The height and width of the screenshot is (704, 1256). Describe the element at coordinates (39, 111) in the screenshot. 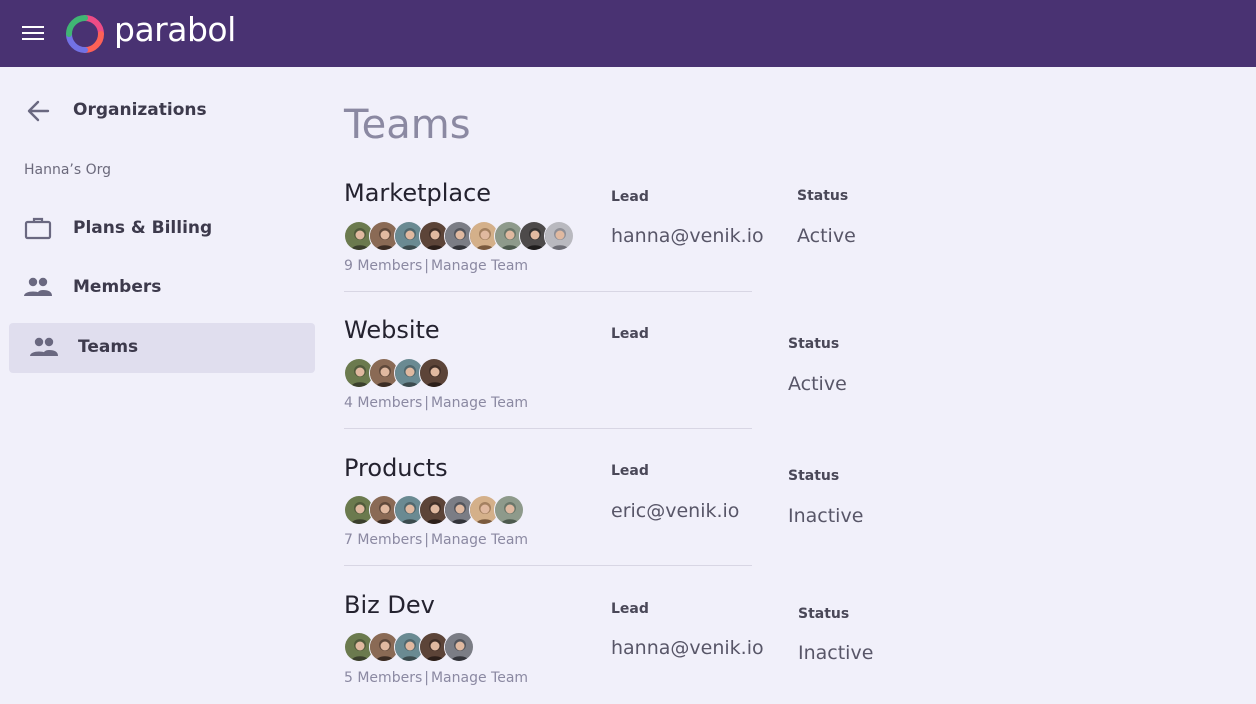

I see `arrow-back-icon` at that location.